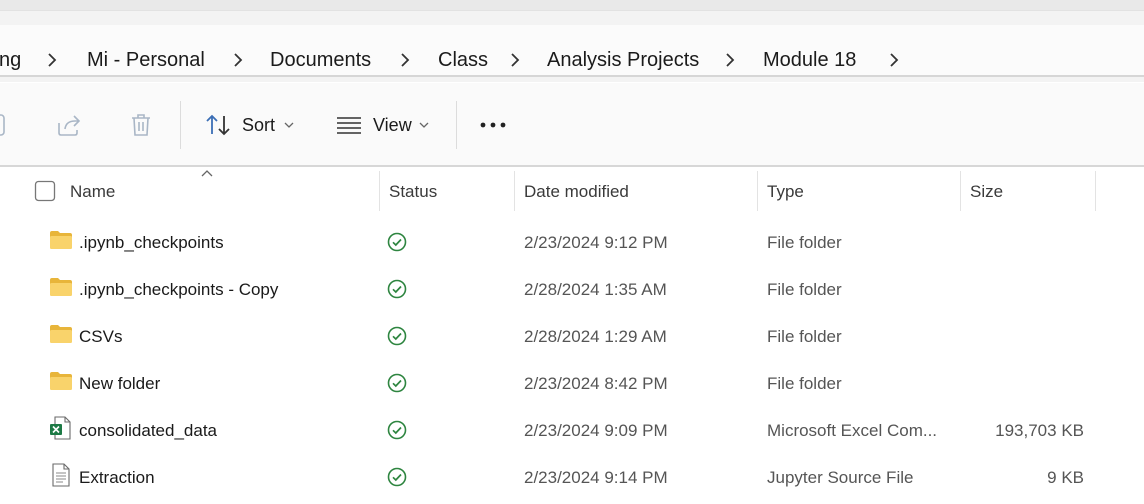  Describe the element at coordinates (61, 475) in the screenshot. I see `document-icon` at that location.